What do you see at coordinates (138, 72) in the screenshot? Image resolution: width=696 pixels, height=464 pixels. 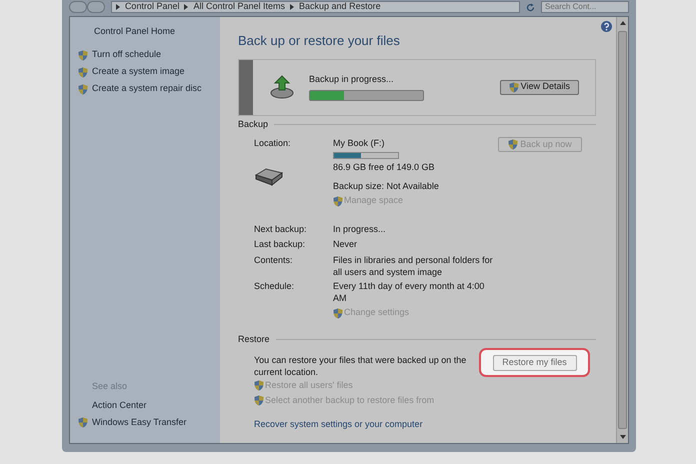 I see `sidebar-link: Create a system image` at bounding box center [138, 72].